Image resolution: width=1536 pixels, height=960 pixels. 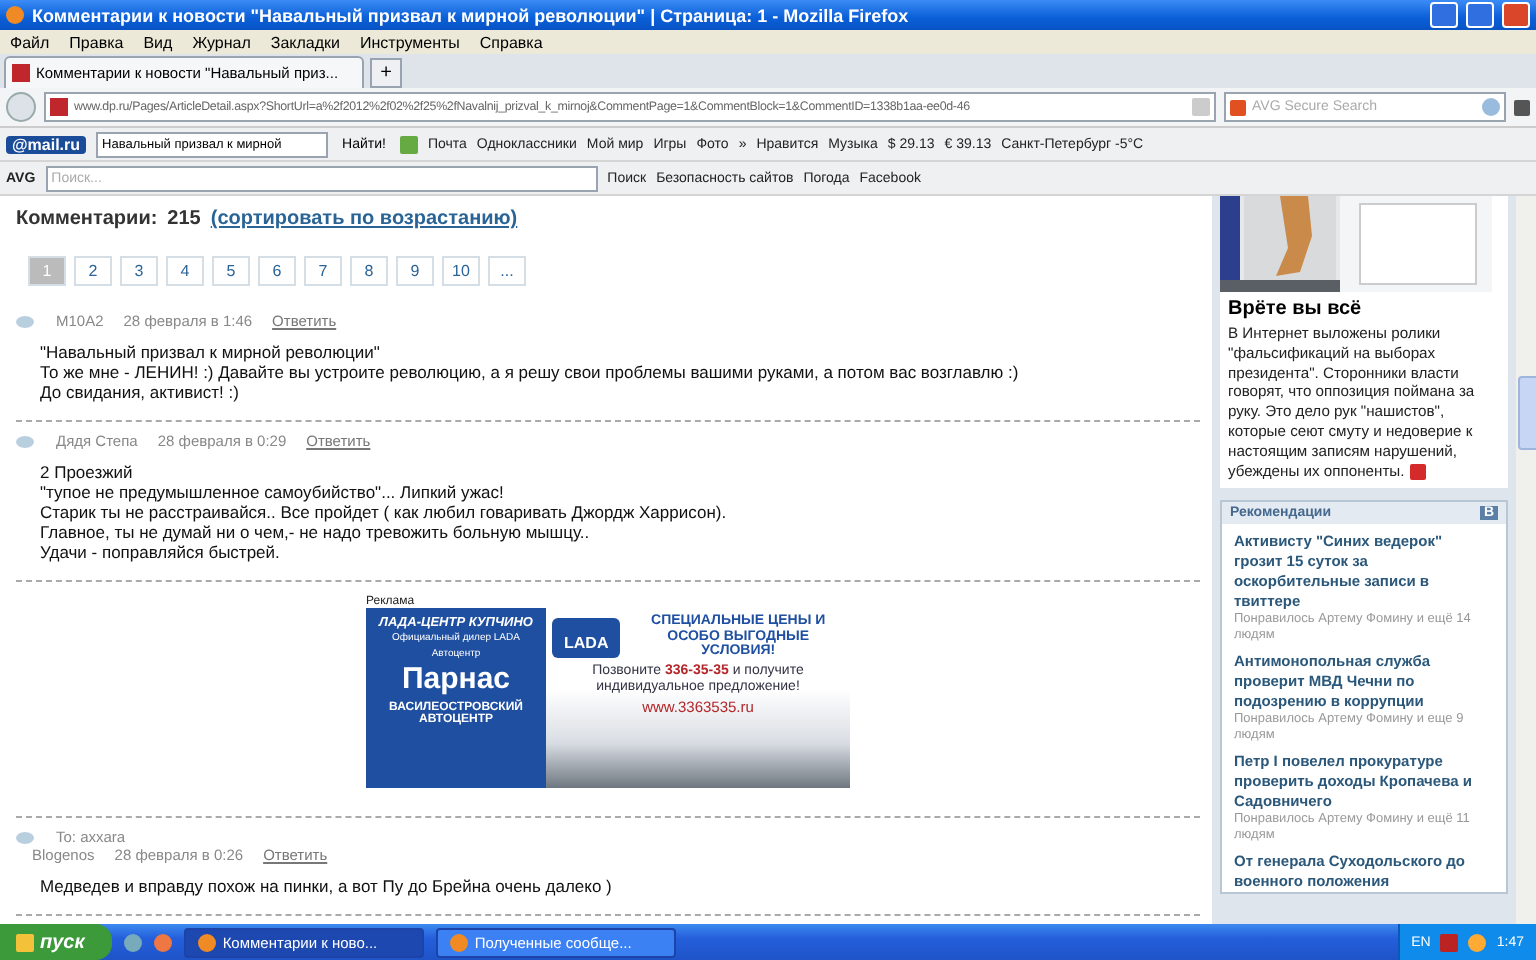 I want to click on comment-text: Медведев и вправду похож на пинки, а вот Пу до Брейна очень далеко ), so click(x=327, y=886).